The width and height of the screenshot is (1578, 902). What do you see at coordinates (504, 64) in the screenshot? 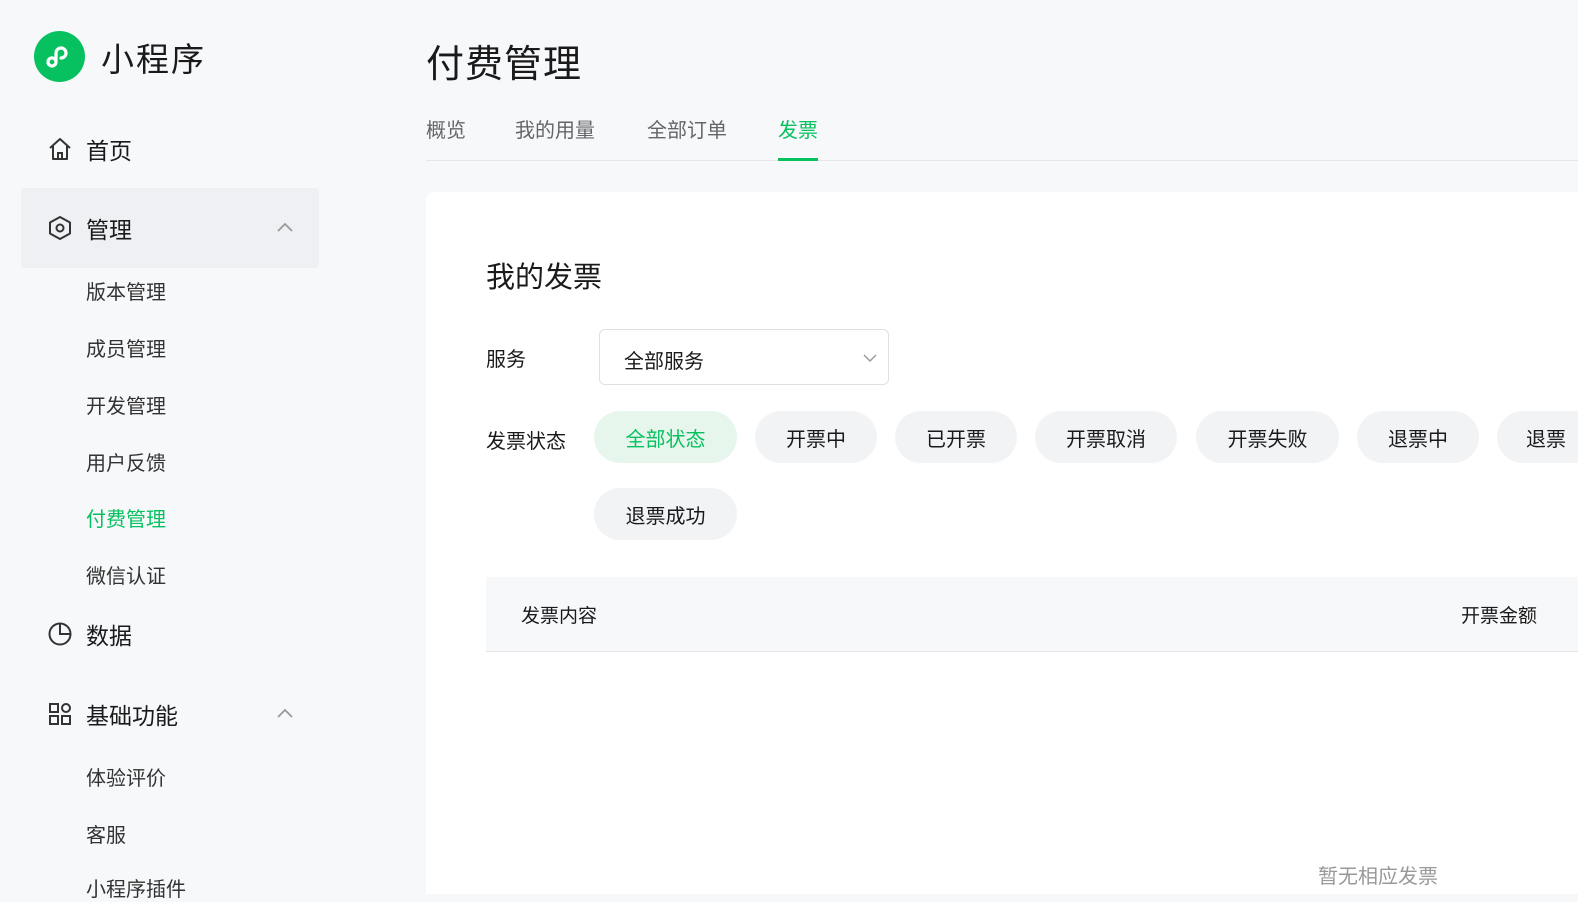
I see `page-title: 付费管理` at bounding box center [504, 64].